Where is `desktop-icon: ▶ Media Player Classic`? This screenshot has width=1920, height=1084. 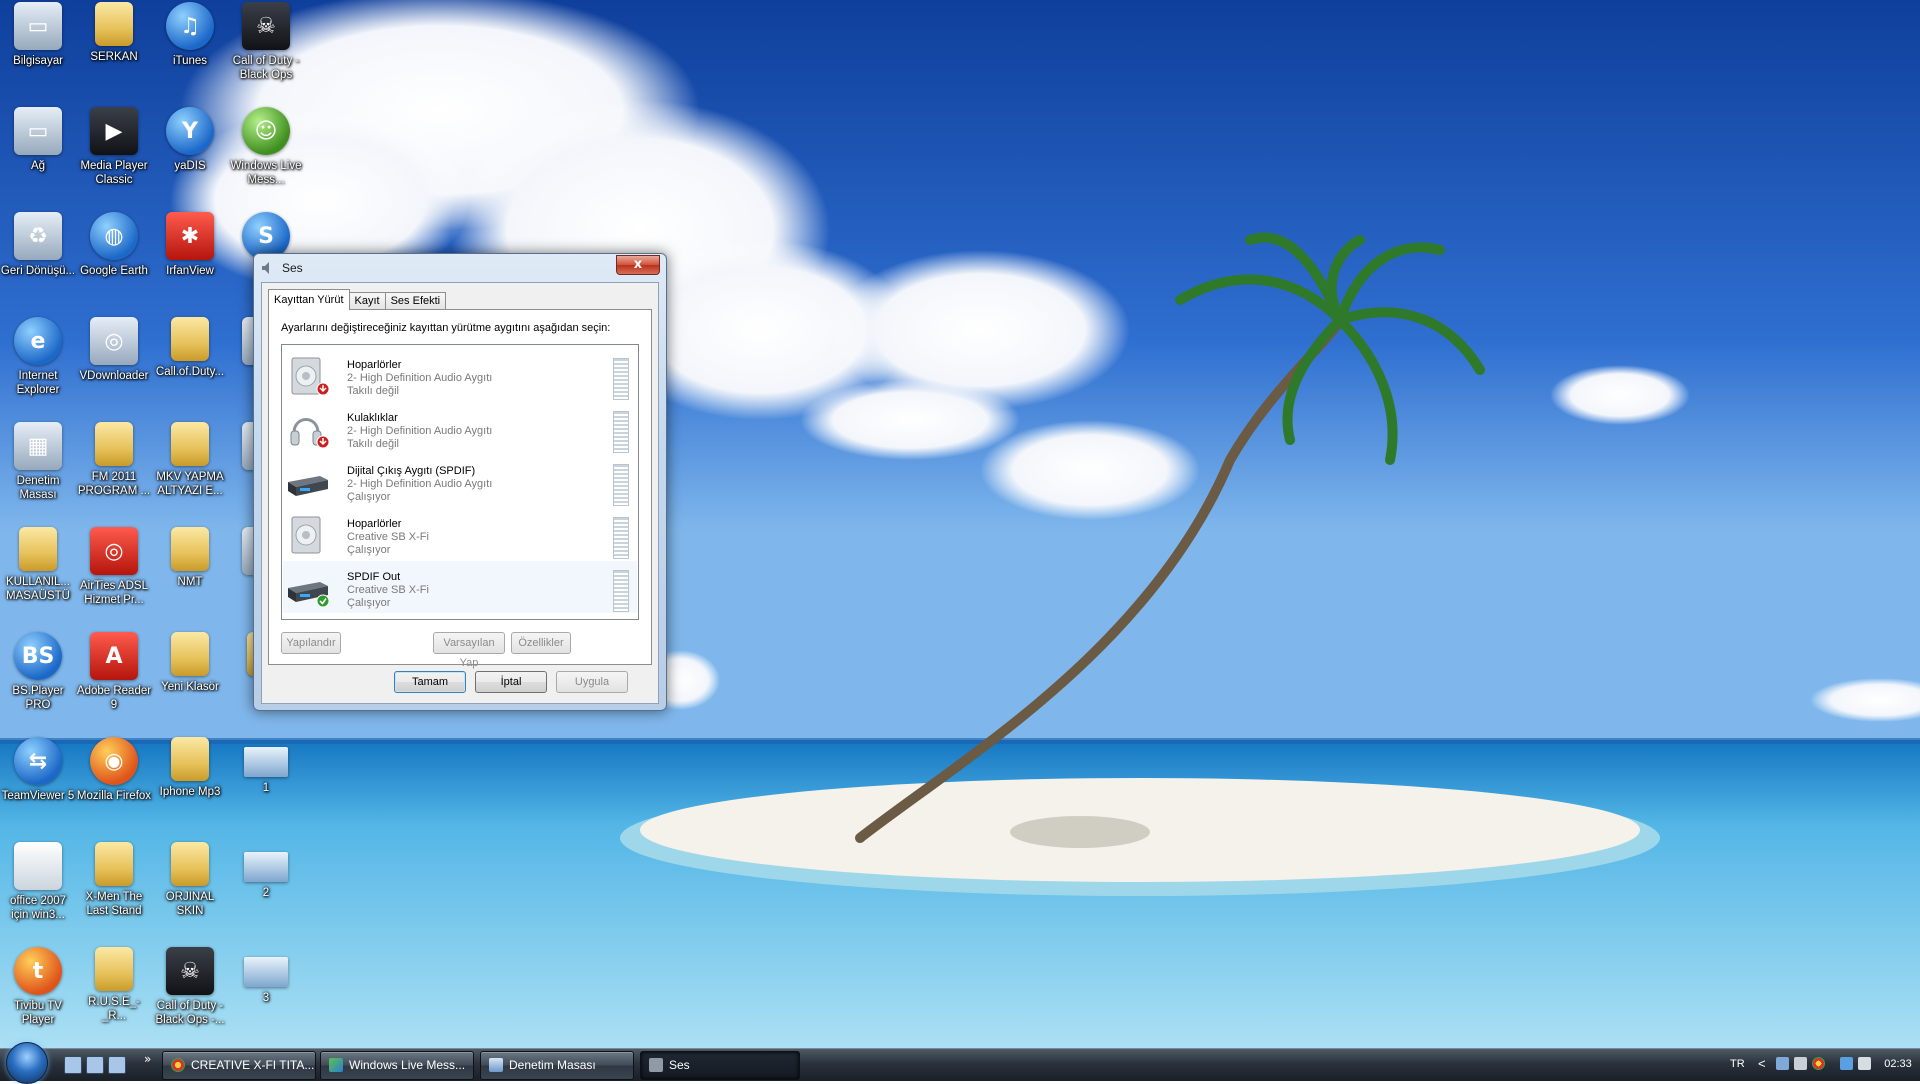
desktop-icon: ▶ Media Player Classic is located at coordinates (114, 153).